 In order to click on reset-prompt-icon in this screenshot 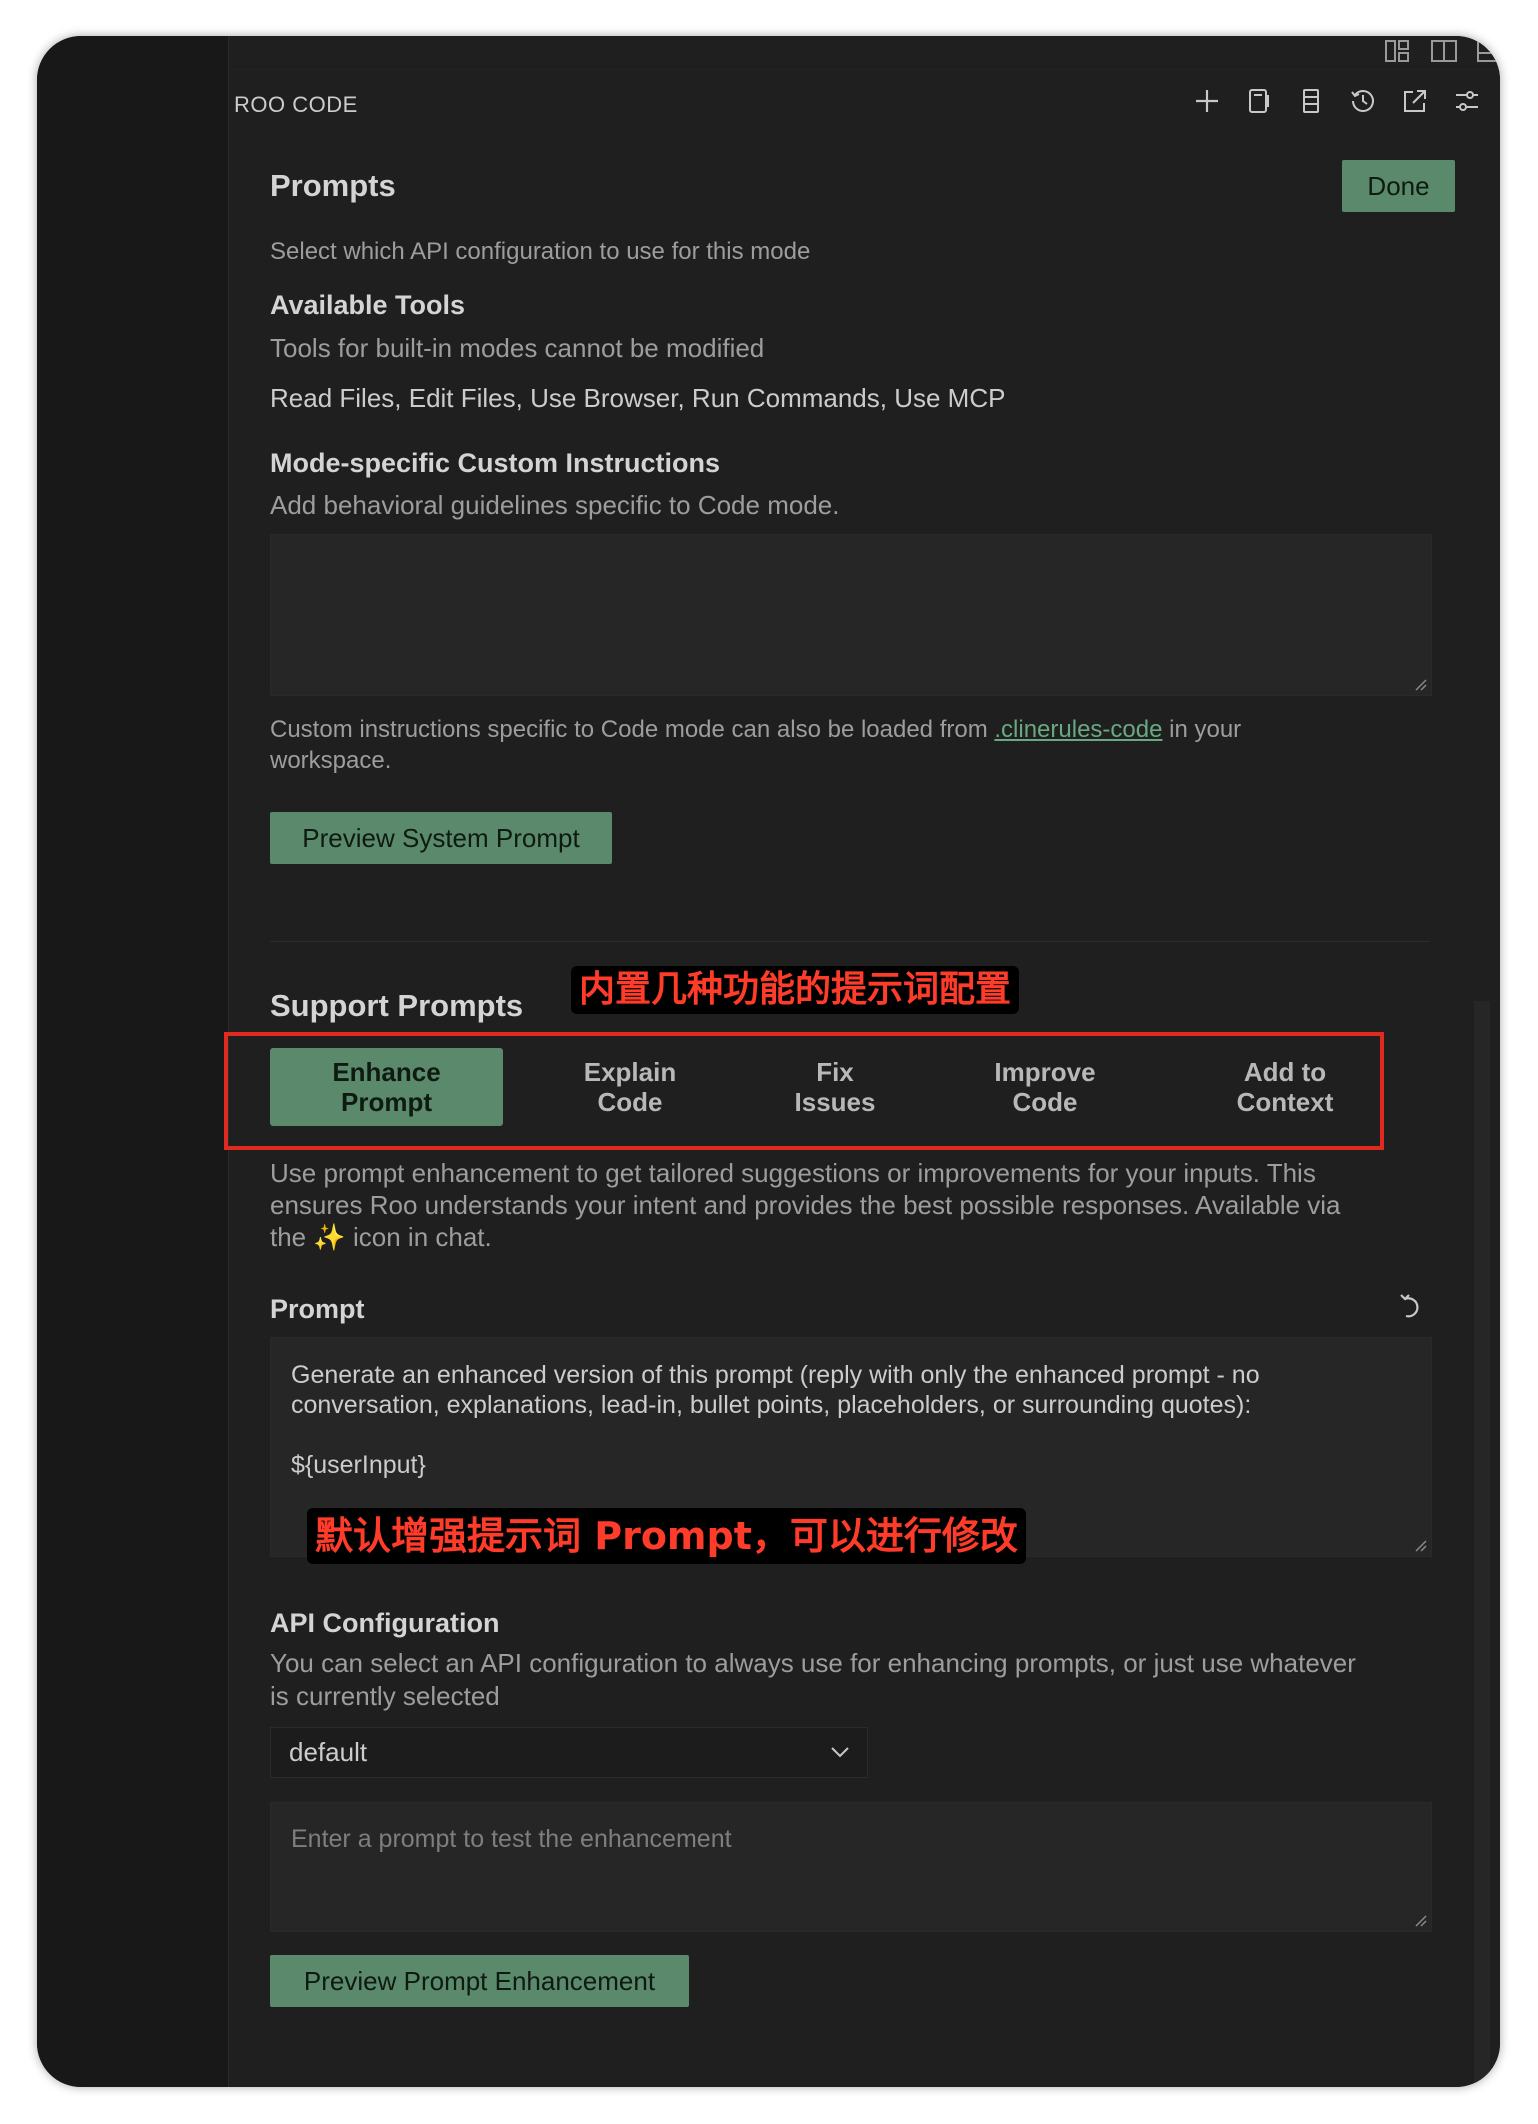, I will do `click(1410, 1306)`.